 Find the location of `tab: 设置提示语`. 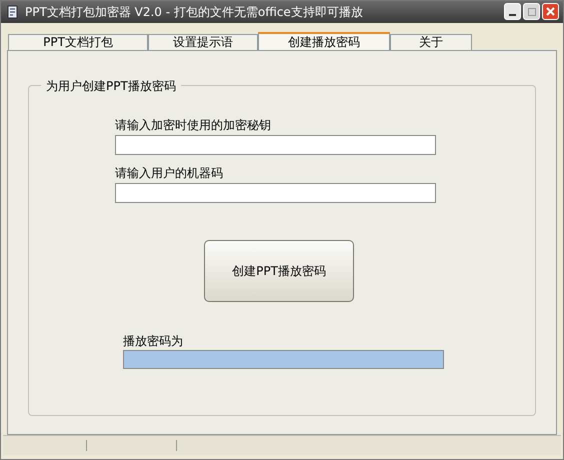

tab: 设置提示语 is located at coordinates (203, 42).